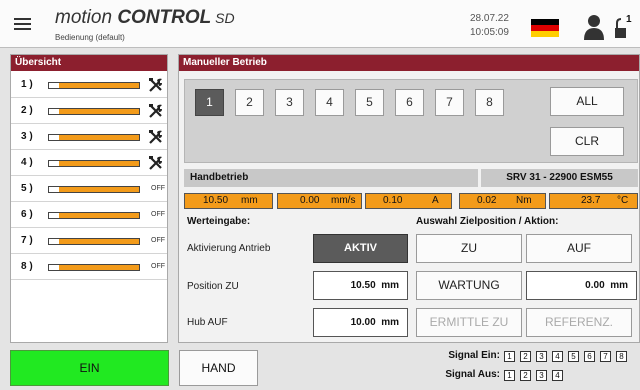 This screenshot has height=390, width=640. Describe the element at coordinates (469, 285) in the screenshot. I see `wartung-button: WARTUNG` at that location.